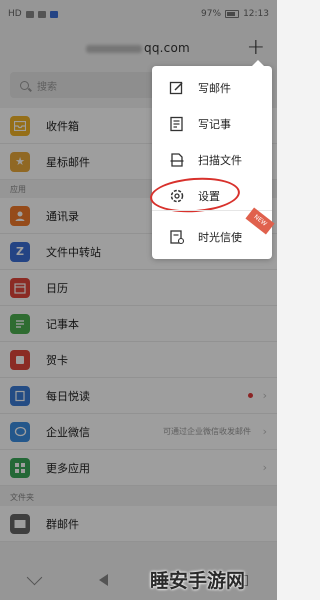 The width and height of the screenshot is (320, 600). I want to click on compose-icon, so click(177, 88).